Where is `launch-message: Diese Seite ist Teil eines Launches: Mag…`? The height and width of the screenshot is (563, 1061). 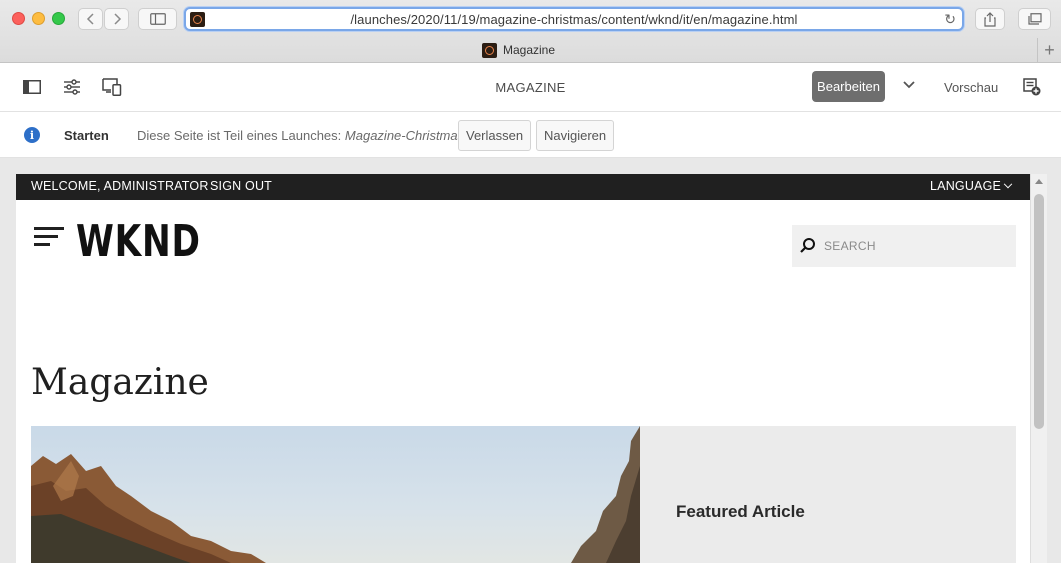
launch-message: Diese Seite ist Teil eines Launches: Mag… is located at coordinates (300, 135).